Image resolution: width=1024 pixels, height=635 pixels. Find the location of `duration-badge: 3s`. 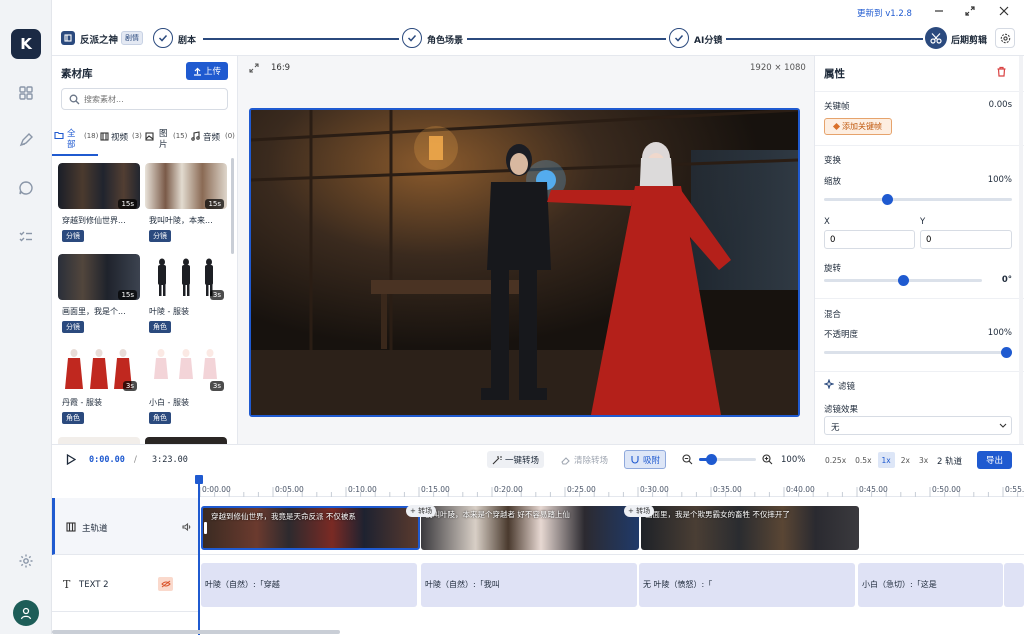

duration-badge: 3s is located at coordinates (129, 386).